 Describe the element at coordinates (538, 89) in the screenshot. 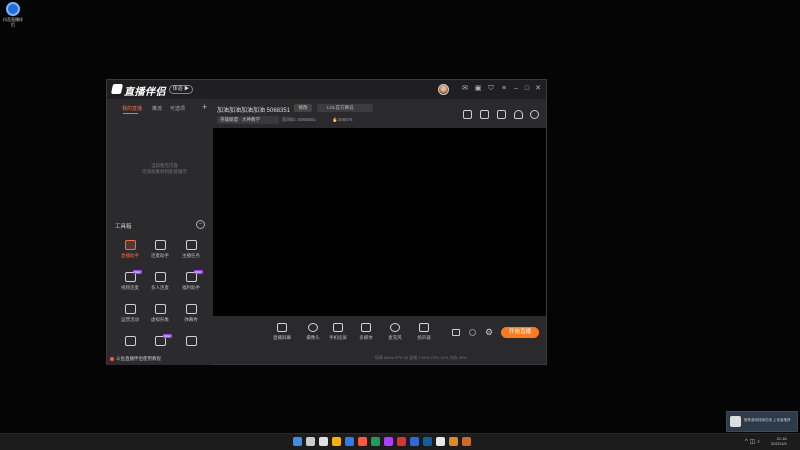

I see `close-icon: ✕` at that location.